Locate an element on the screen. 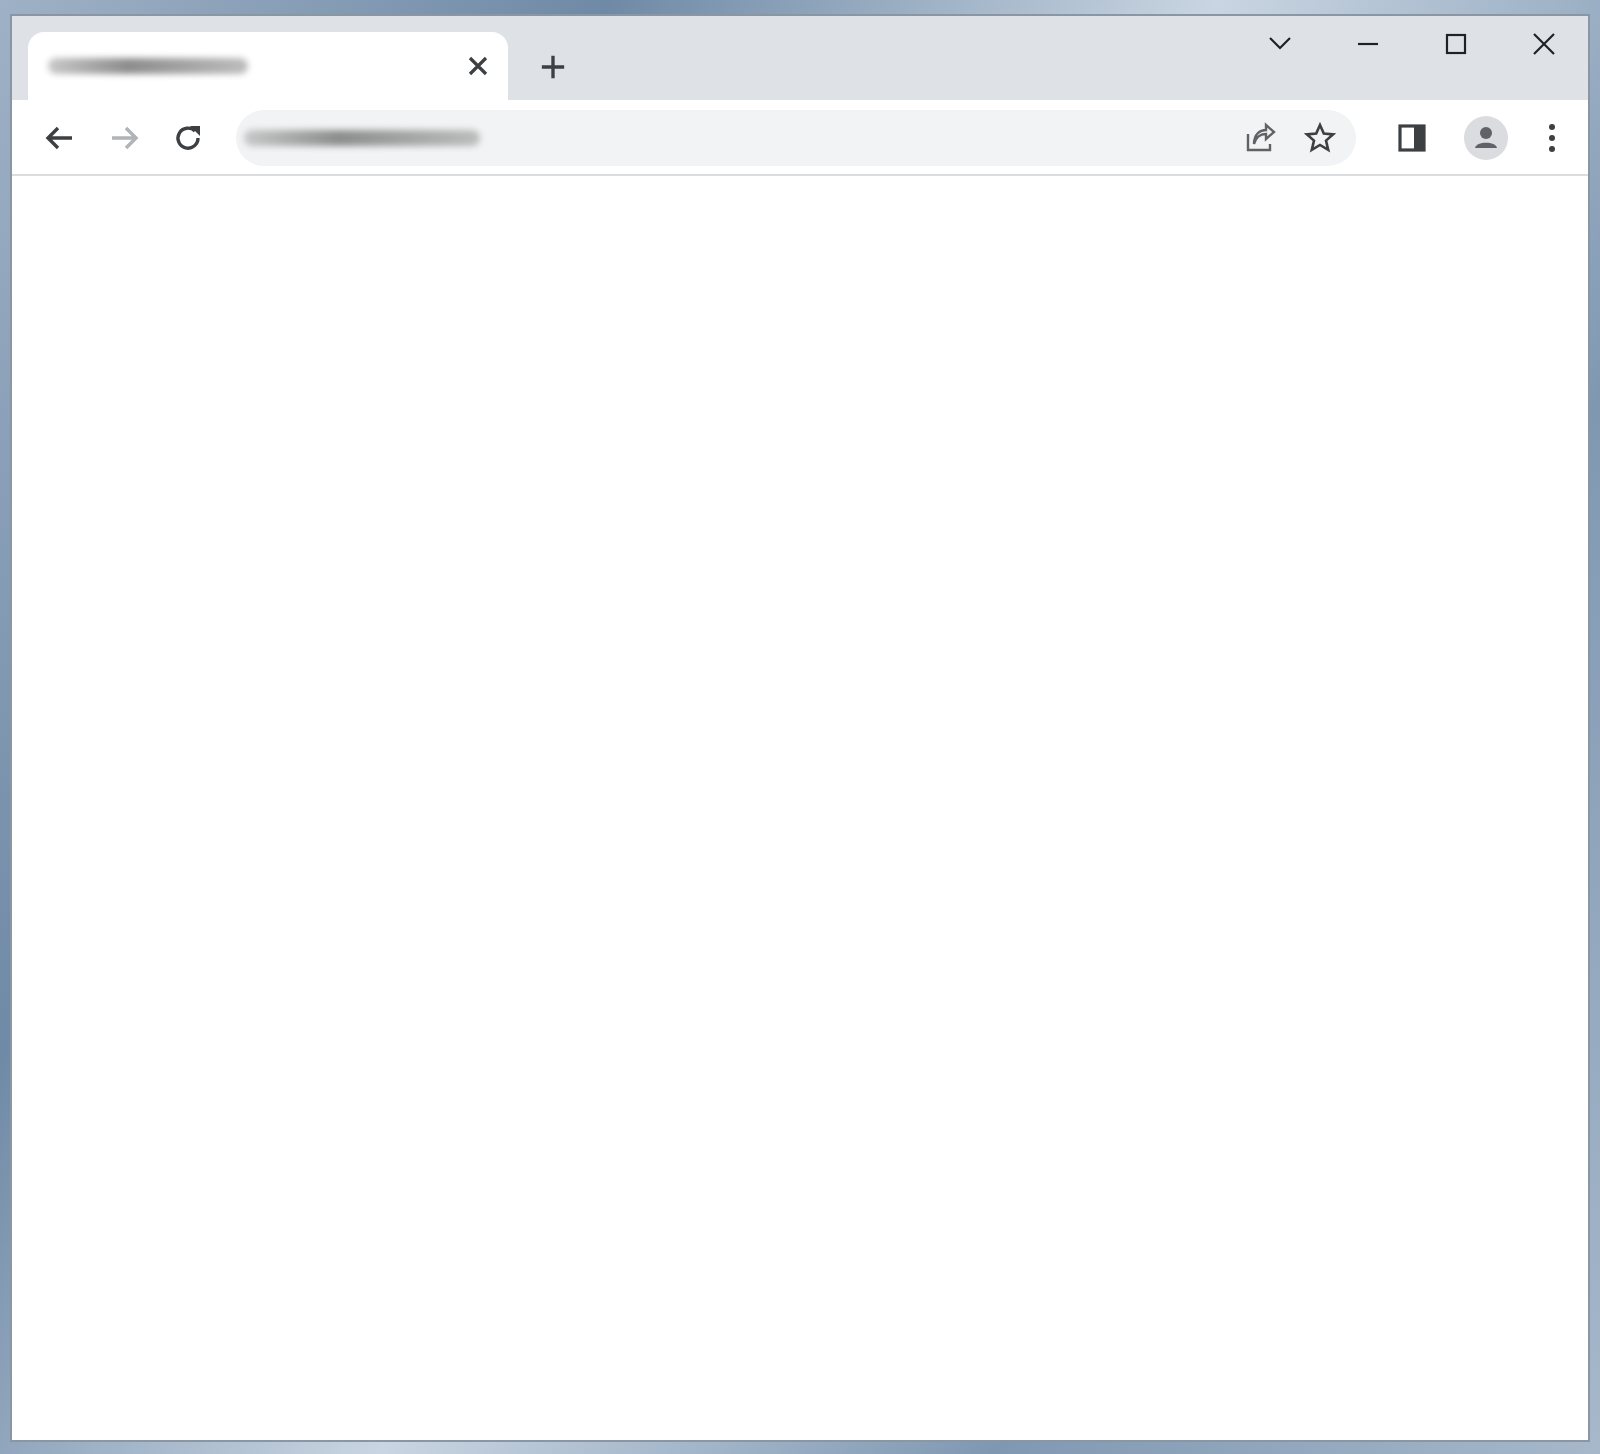 The image size is (1600, 1454). back-arrow-icon is located at coordinates (60, 137).